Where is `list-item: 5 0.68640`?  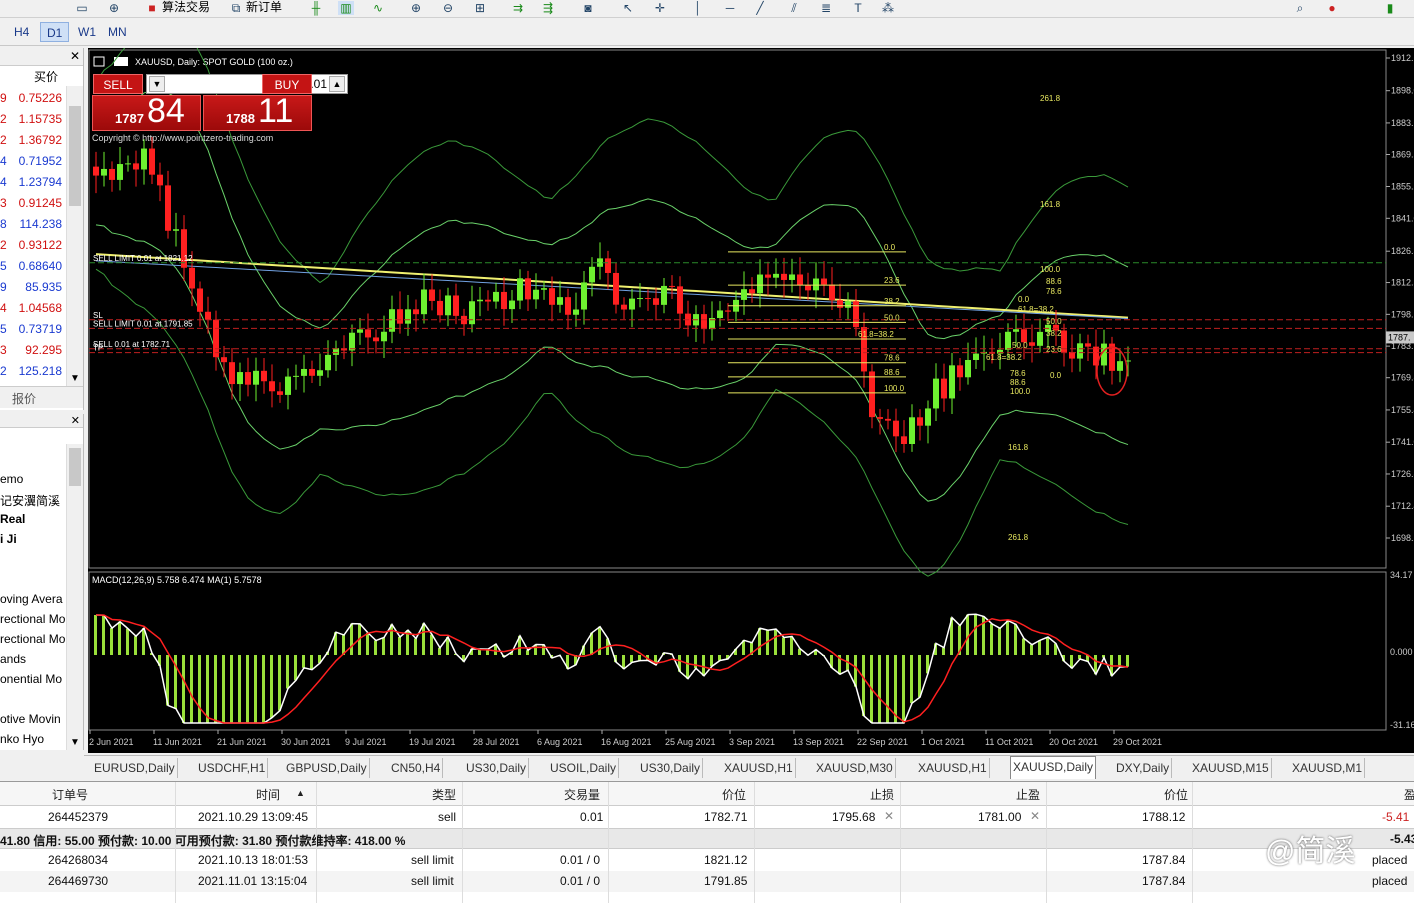
list-item: 5 0.68640 is located at coordinates (33, 266).